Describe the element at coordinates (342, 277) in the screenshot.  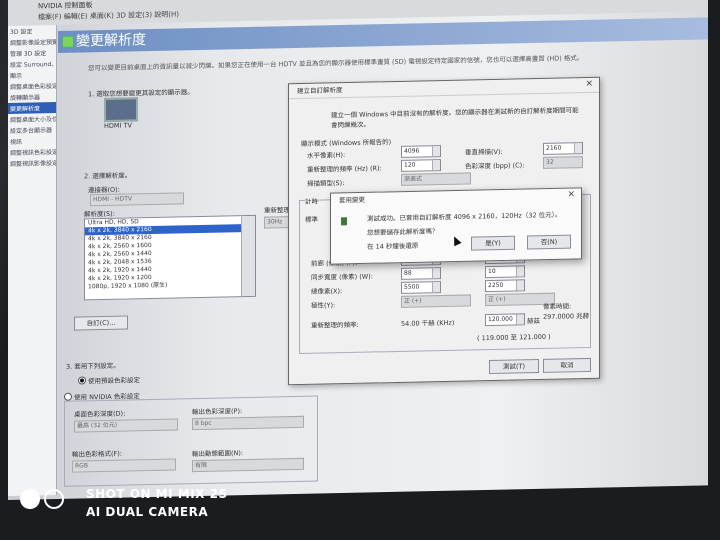
I see `sync-width-label: 同步寬度 (像素) (W):` at that location.